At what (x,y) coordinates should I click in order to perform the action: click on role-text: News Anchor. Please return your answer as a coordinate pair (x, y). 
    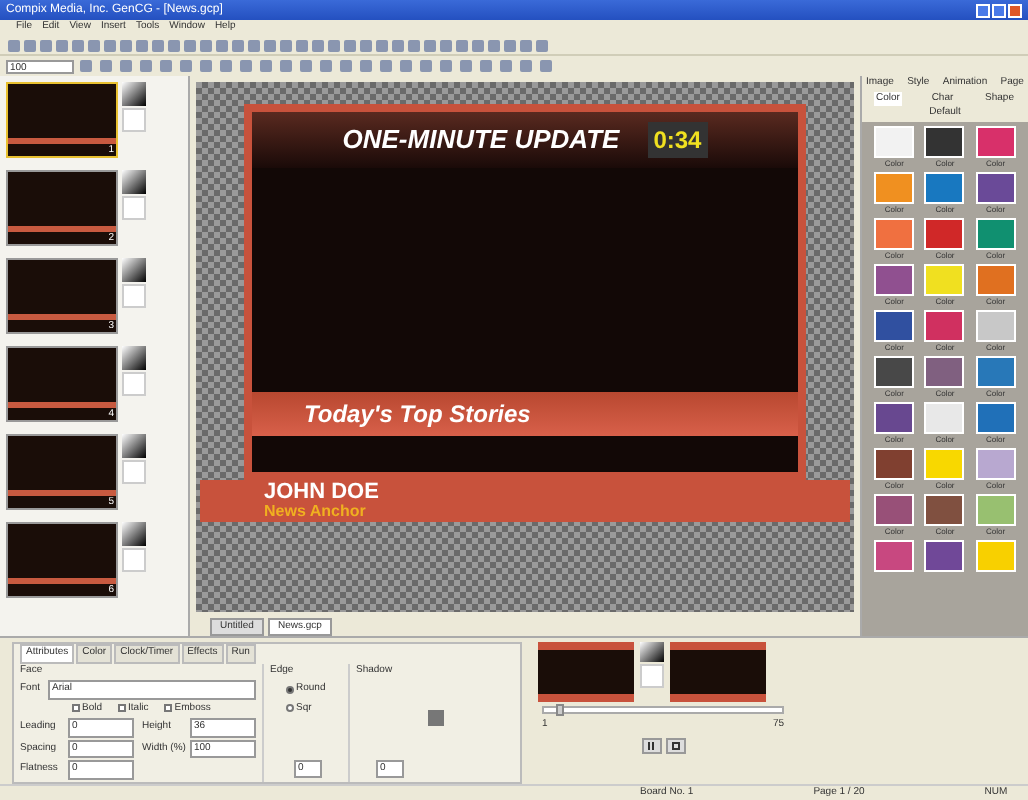
    Looking at the image, I should click on (316, 511).